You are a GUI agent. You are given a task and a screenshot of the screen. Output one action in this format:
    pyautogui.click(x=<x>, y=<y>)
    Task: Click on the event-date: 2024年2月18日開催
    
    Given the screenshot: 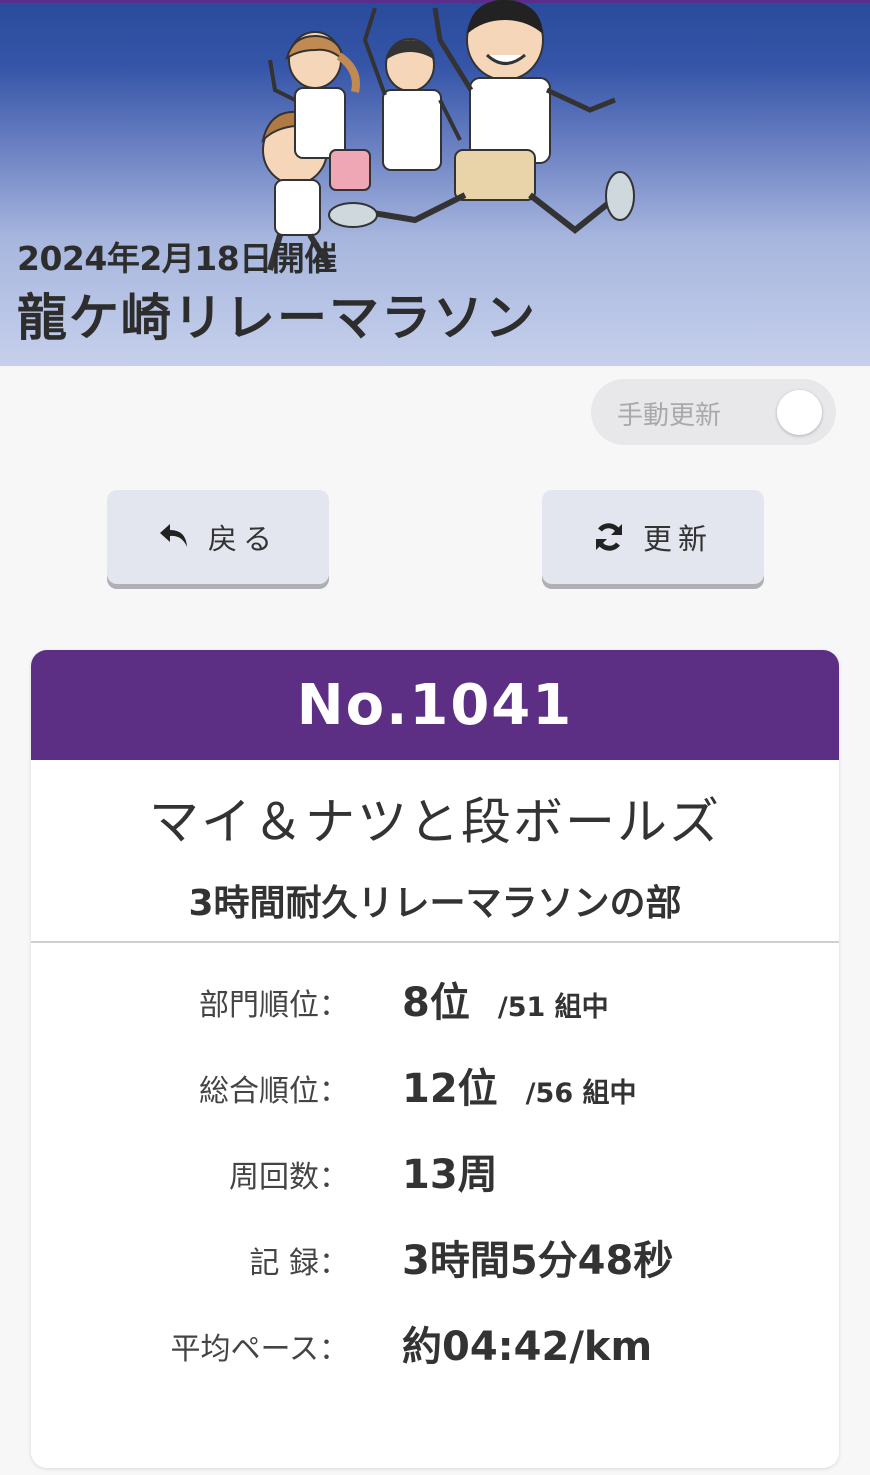 What is the action you would take?
    pyautogui.click(x=177, y=258)
    